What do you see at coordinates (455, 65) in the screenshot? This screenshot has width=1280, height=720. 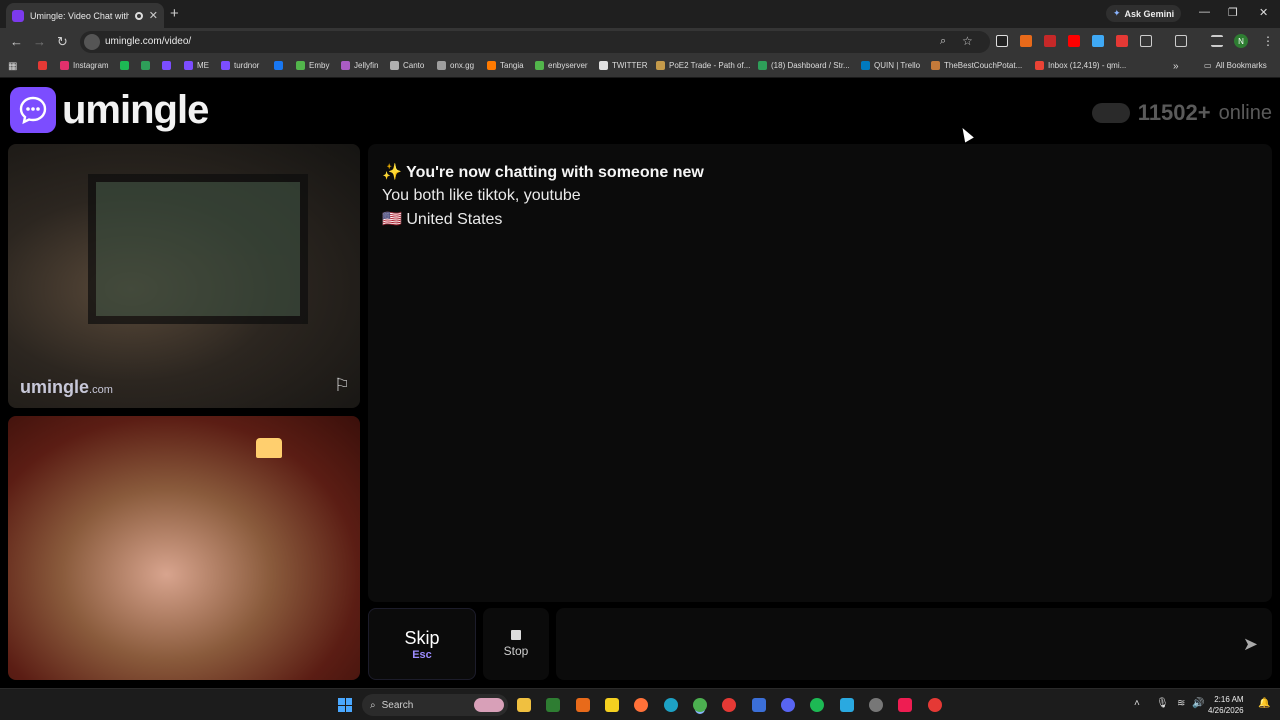 I see `bookmark-item: onx.gg` at bounding box center [455, 65].